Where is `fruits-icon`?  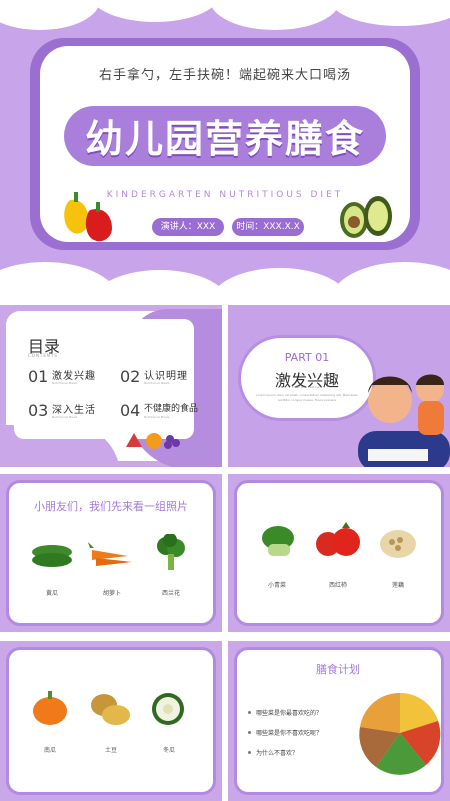
fruits-icon is located at coordinates (153, 441).